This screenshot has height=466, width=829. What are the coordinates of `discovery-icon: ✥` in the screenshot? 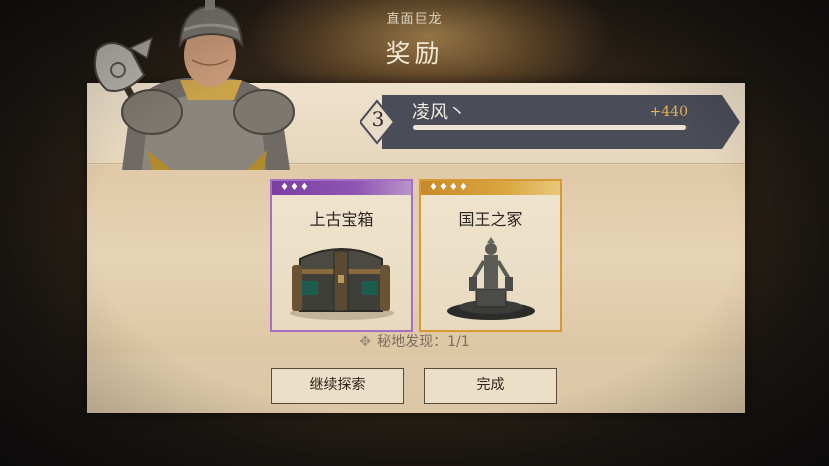 It's located at (365, 342).